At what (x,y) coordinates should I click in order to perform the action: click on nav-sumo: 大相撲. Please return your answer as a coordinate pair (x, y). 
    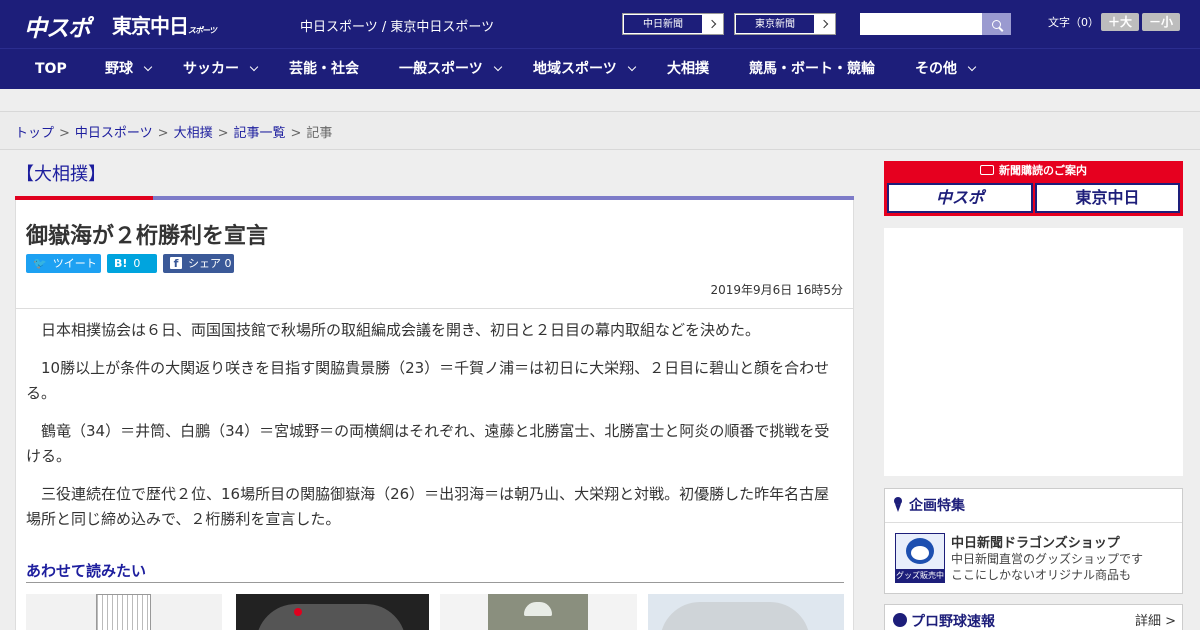
    Looking at the image, I should click on (688, 69).